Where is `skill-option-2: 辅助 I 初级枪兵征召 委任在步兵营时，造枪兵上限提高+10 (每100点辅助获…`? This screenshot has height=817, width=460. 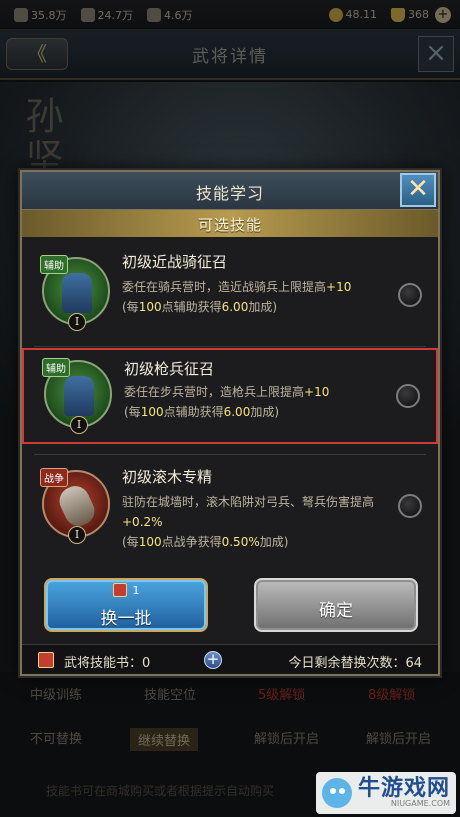 skill-option-2: 辅助 I 初级枪兵征召 委任在步兵营时，造枪兵上限提高+10 (每100点辅助获… is located at coordinates (230, 396).